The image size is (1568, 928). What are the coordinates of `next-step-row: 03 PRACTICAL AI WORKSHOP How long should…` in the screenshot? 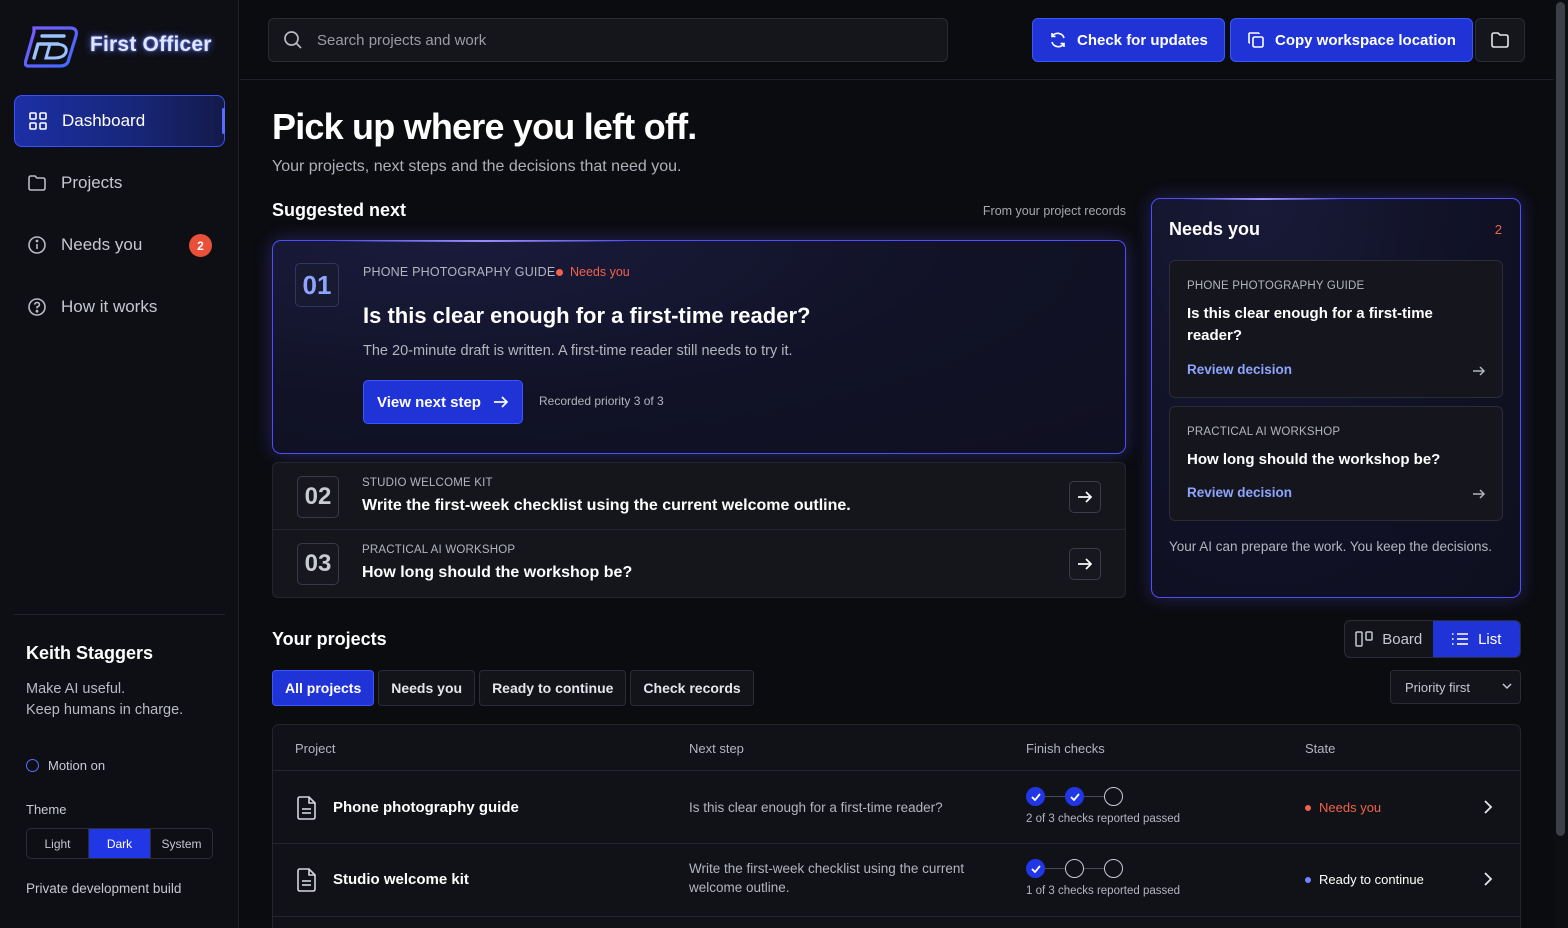 It's located at (699, 564).